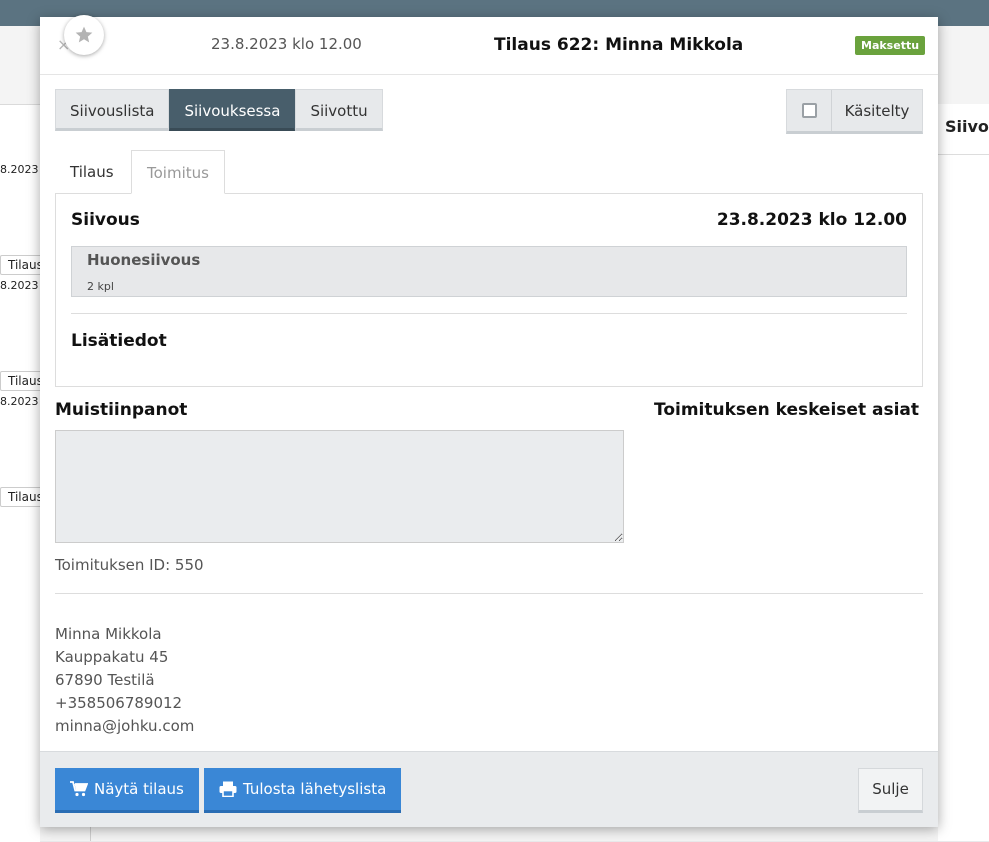 This screenshot has height=842, width=989. What do you see at coordinates (967, 126) in the screenshot?
I see `background-right-title: Siivot` at bounding box center [967, 126].